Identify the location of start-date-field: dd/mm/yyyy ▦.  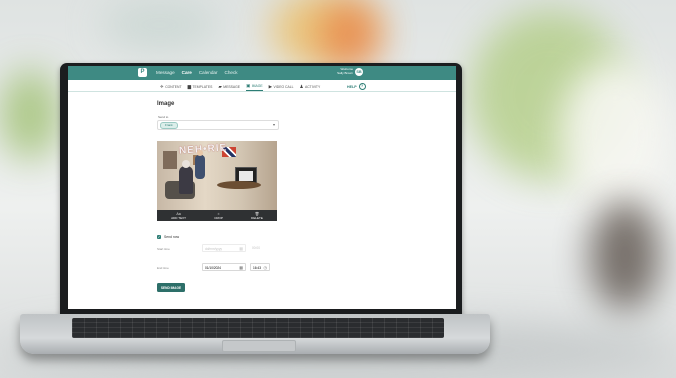
(224, 248).